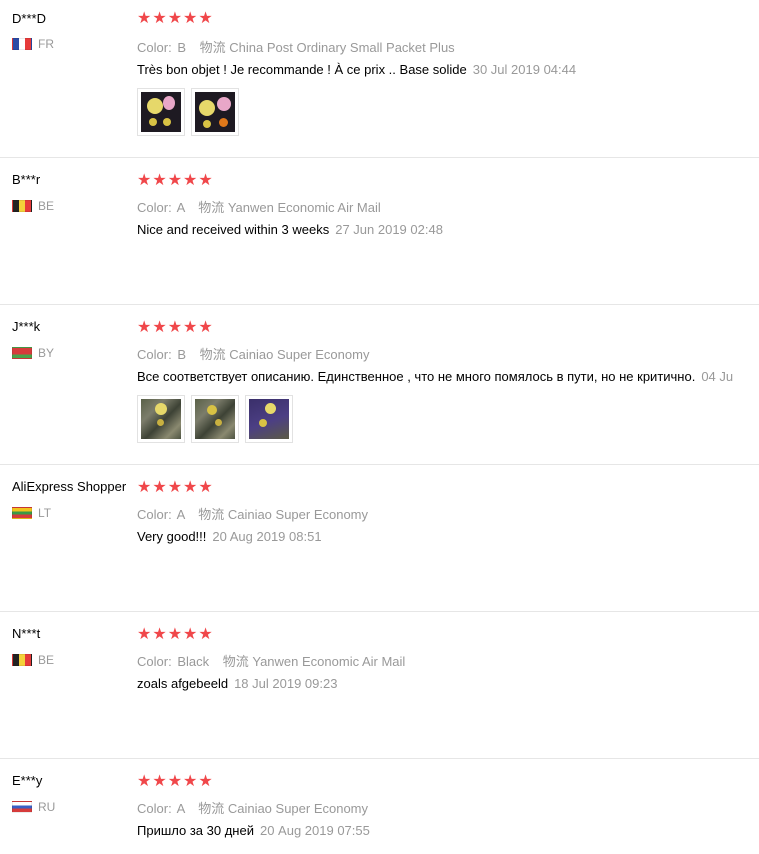 The height and width of the screenshot is (854, 759). Describe the element at coordinates (193, 661) in the screenshot. I see `color-value: Black` at that location.